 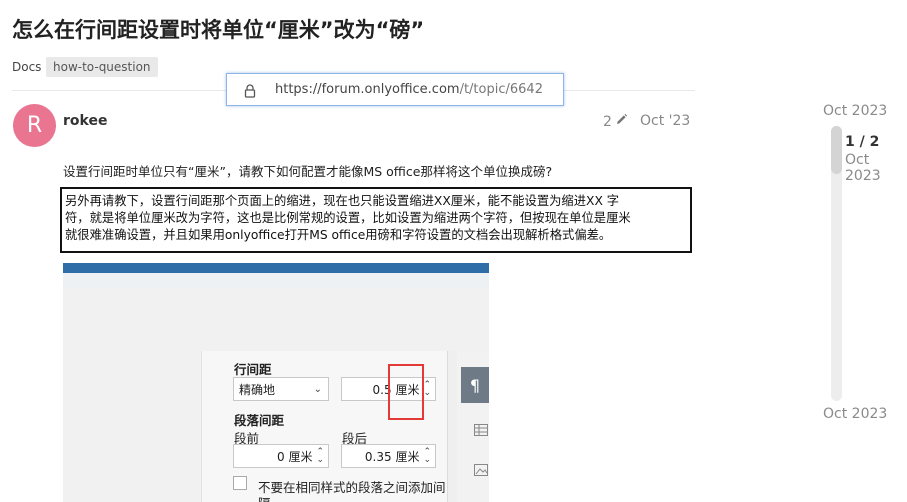 What do you see at coordinates (85, 121) in the screenshot?
I see `post-username: rokee` at bounding box center [85, 121].